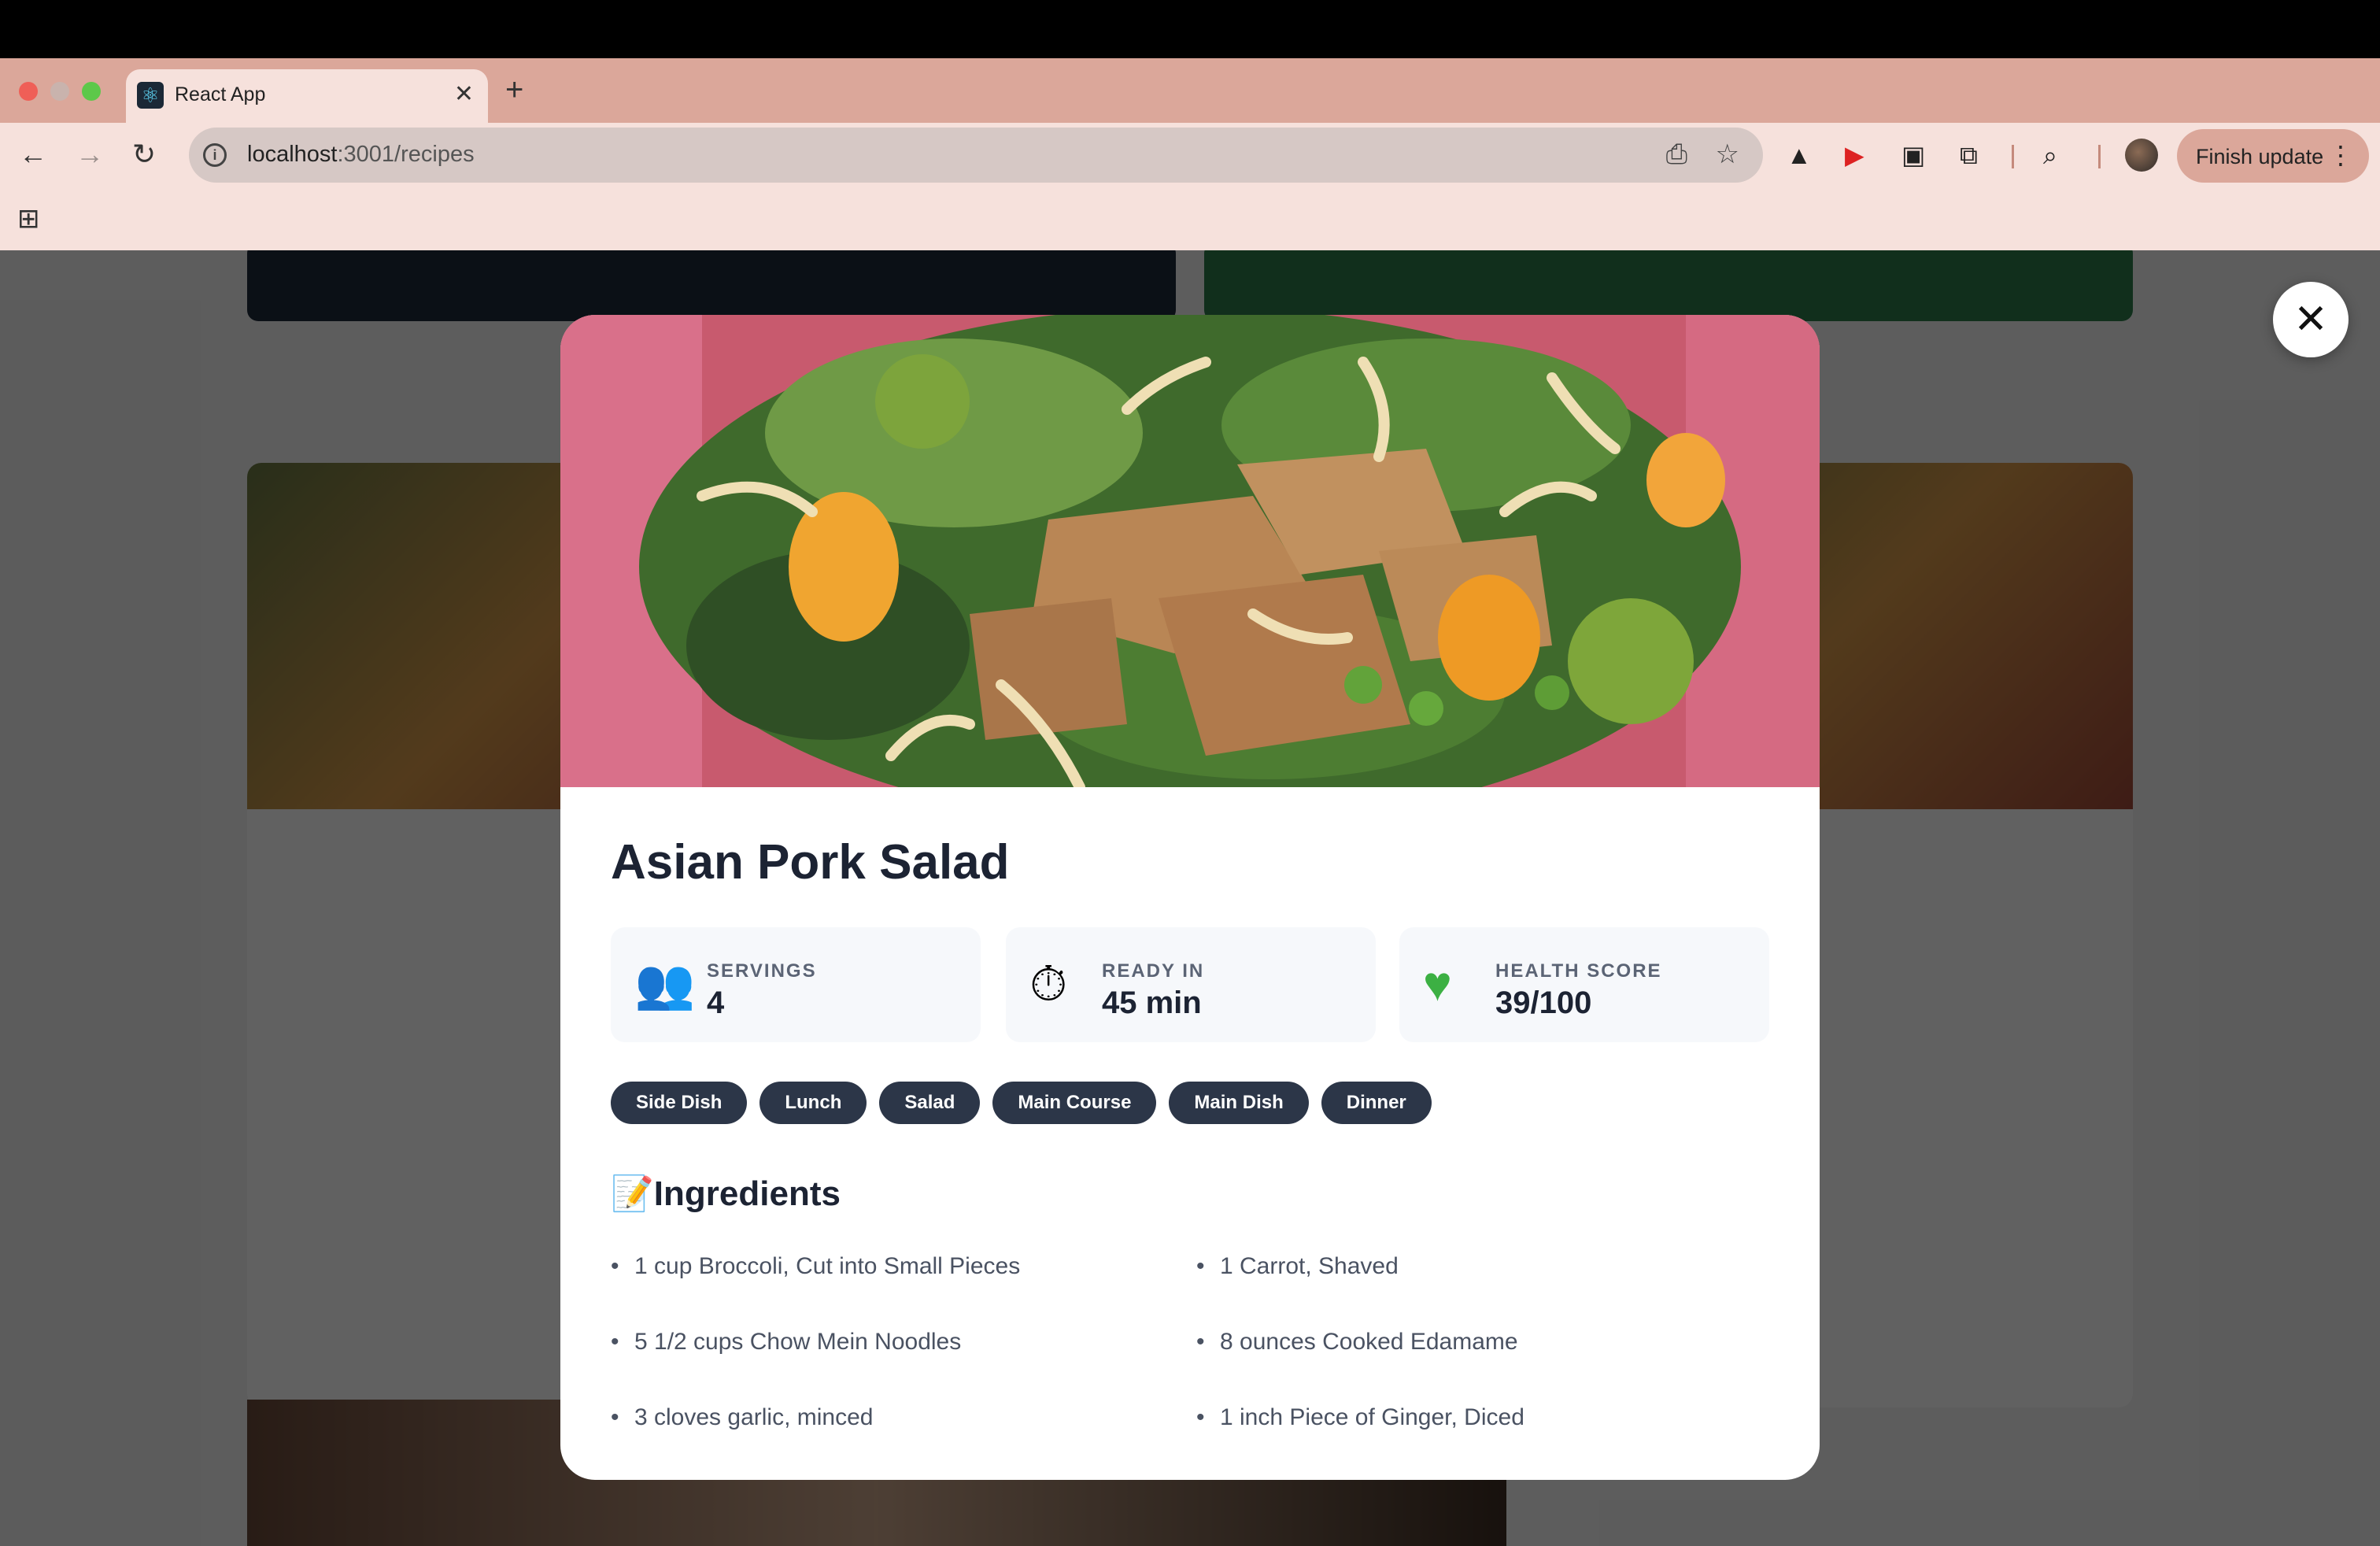  I want to click on address-bar: i localhost:3001/recipes ⎙ ☆, so click(976, 155).